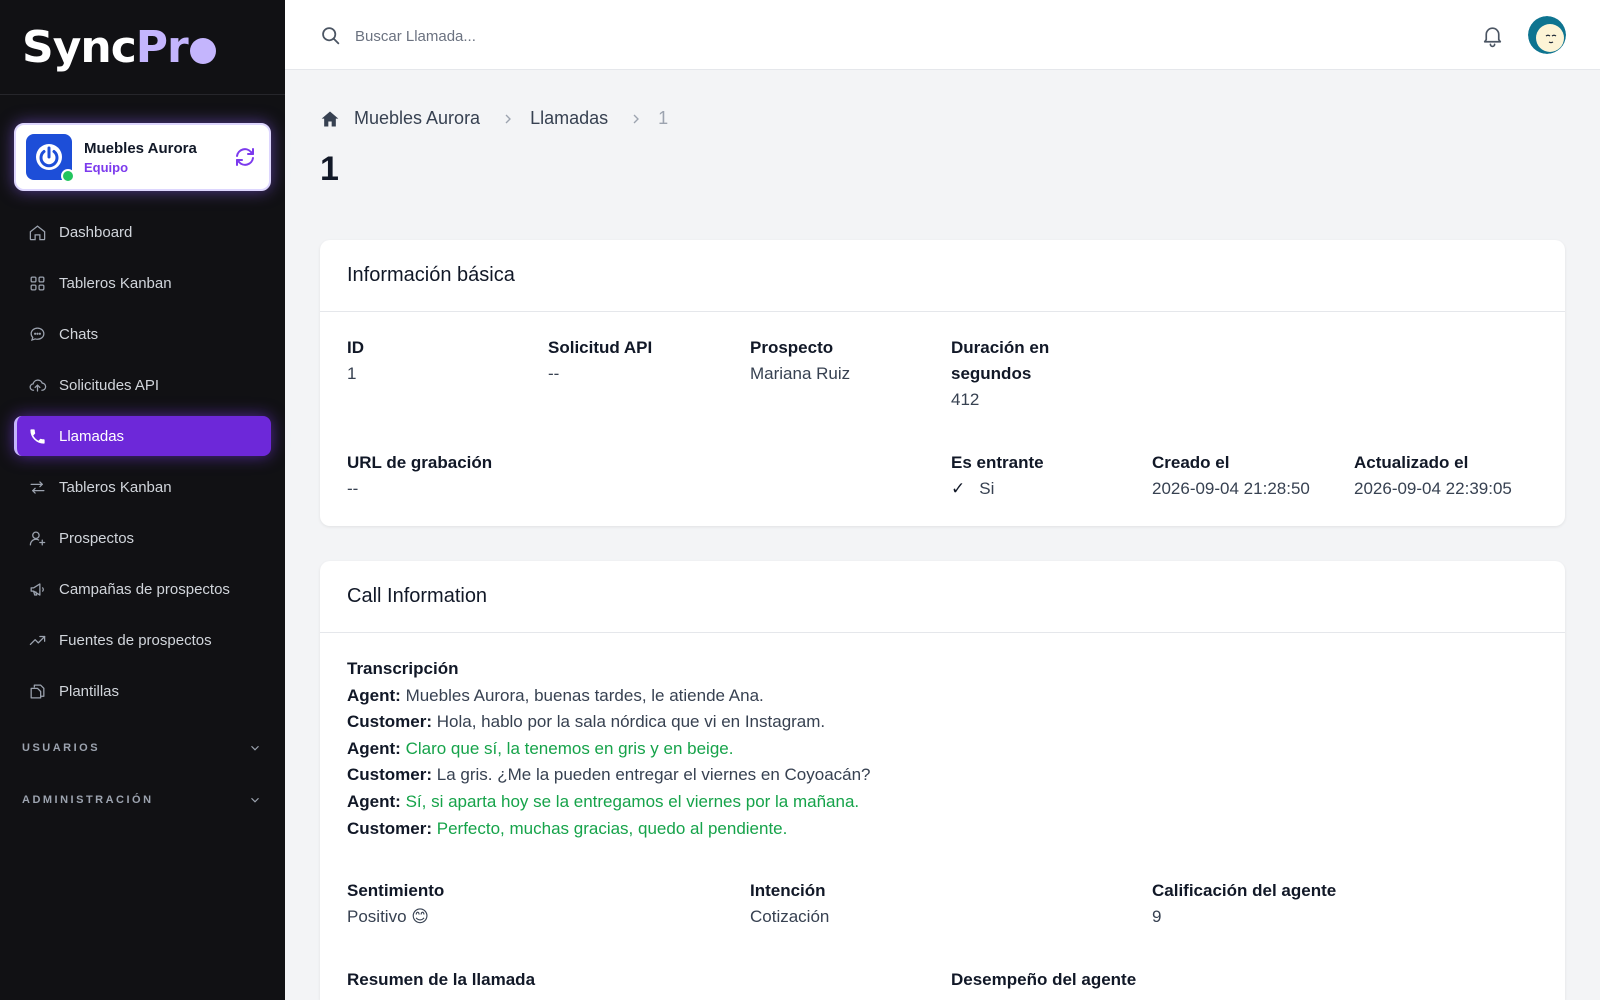 This screenshot has width=1600, height=1000. I want to click on field-label: Resumen de la llamada, so click(441, 979).